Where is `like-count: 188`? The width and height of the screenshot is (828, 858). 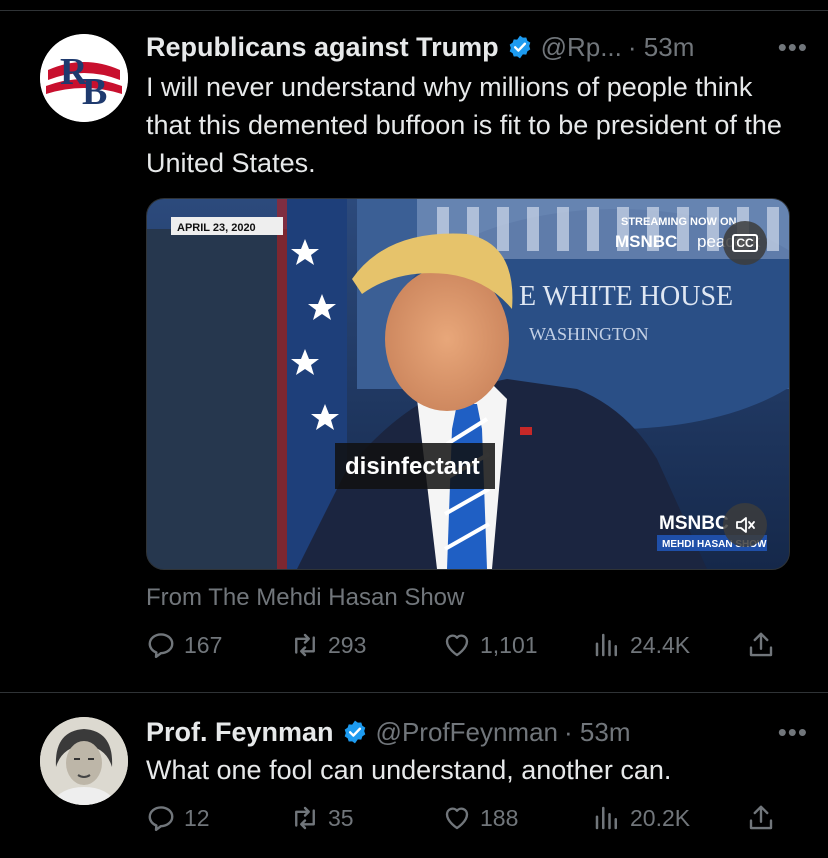
like-count: 188 is located at coordinates (499, 817).